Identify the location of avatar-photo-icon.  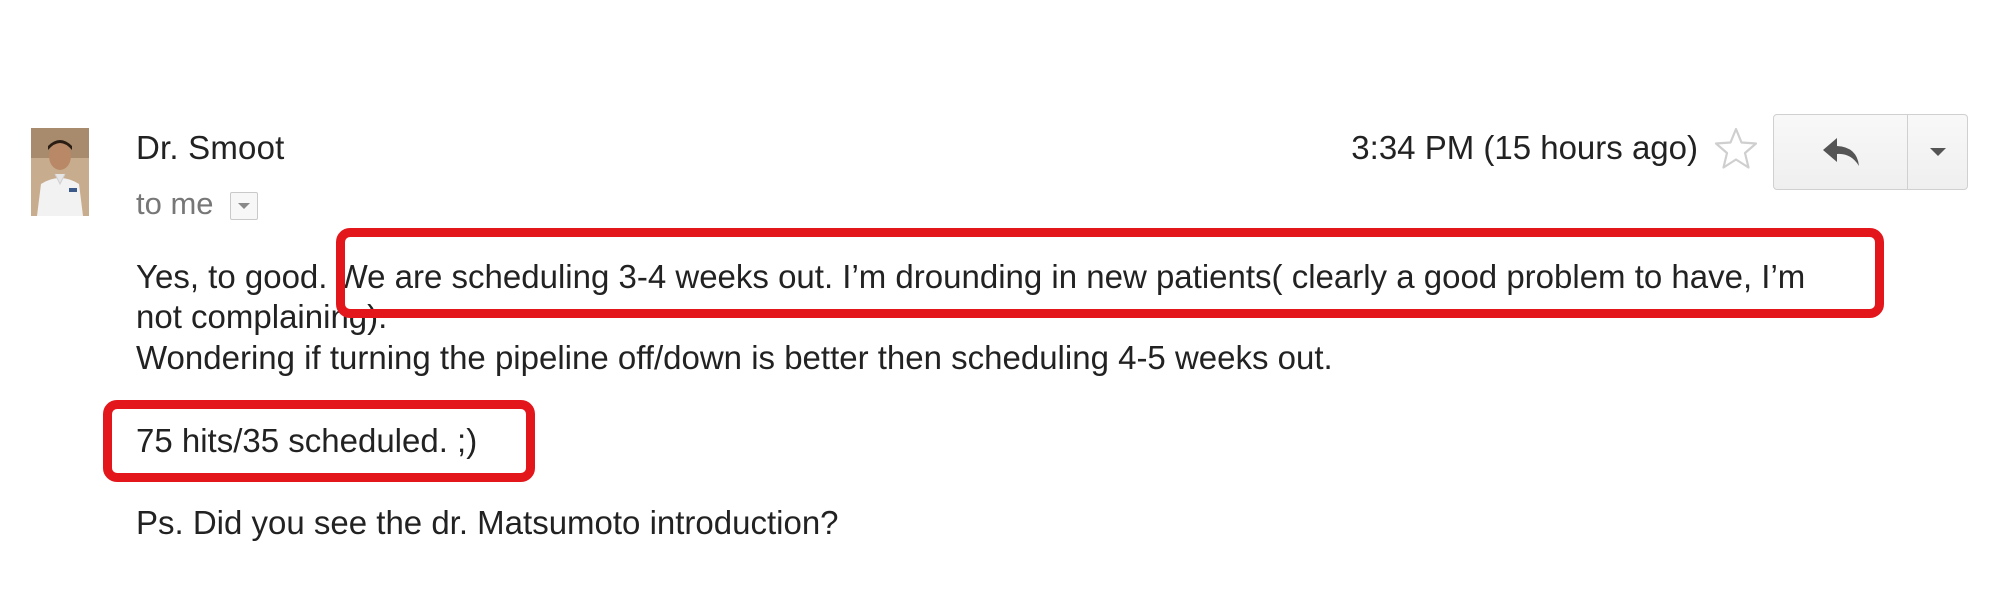
(60, 172).